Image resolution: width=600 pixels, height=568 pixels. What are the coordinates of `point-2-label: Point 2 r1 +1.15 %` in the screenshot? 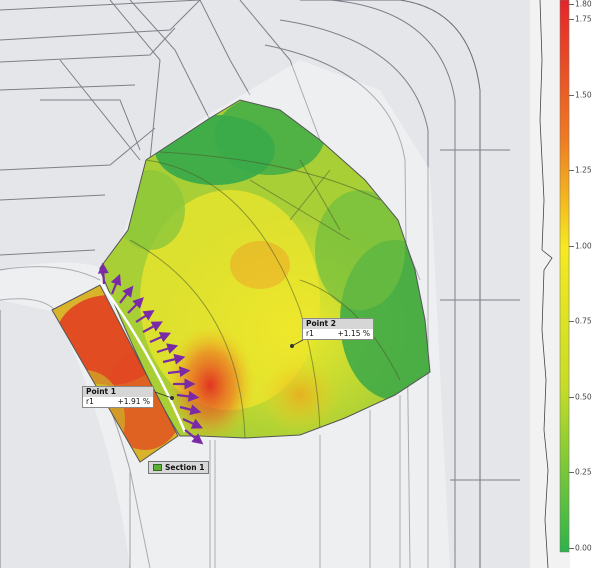 It's located at (338, 329).